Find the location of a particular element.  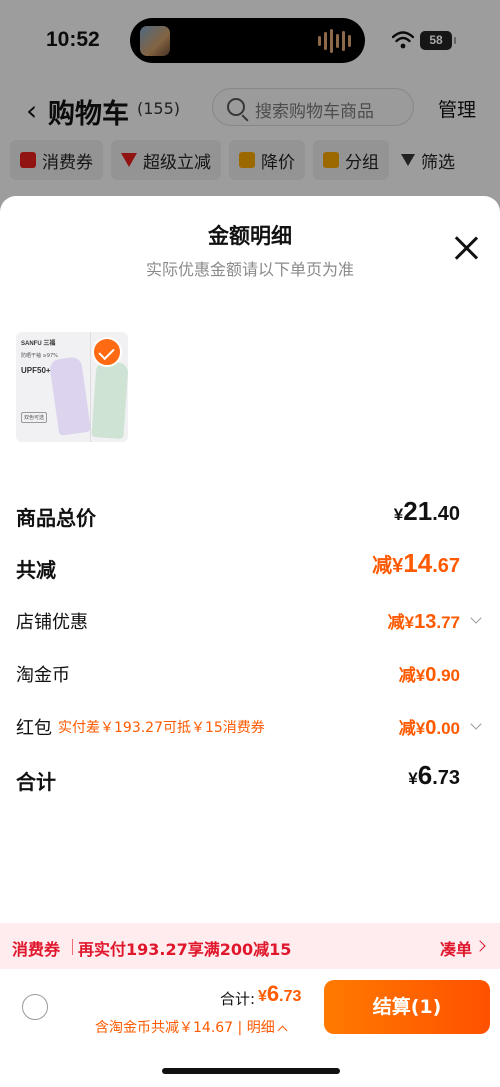

row-red-packet: 红包 实付差￥193.27可抵￥15消费券 减¥0.00 is located at coordinates (250, 728).